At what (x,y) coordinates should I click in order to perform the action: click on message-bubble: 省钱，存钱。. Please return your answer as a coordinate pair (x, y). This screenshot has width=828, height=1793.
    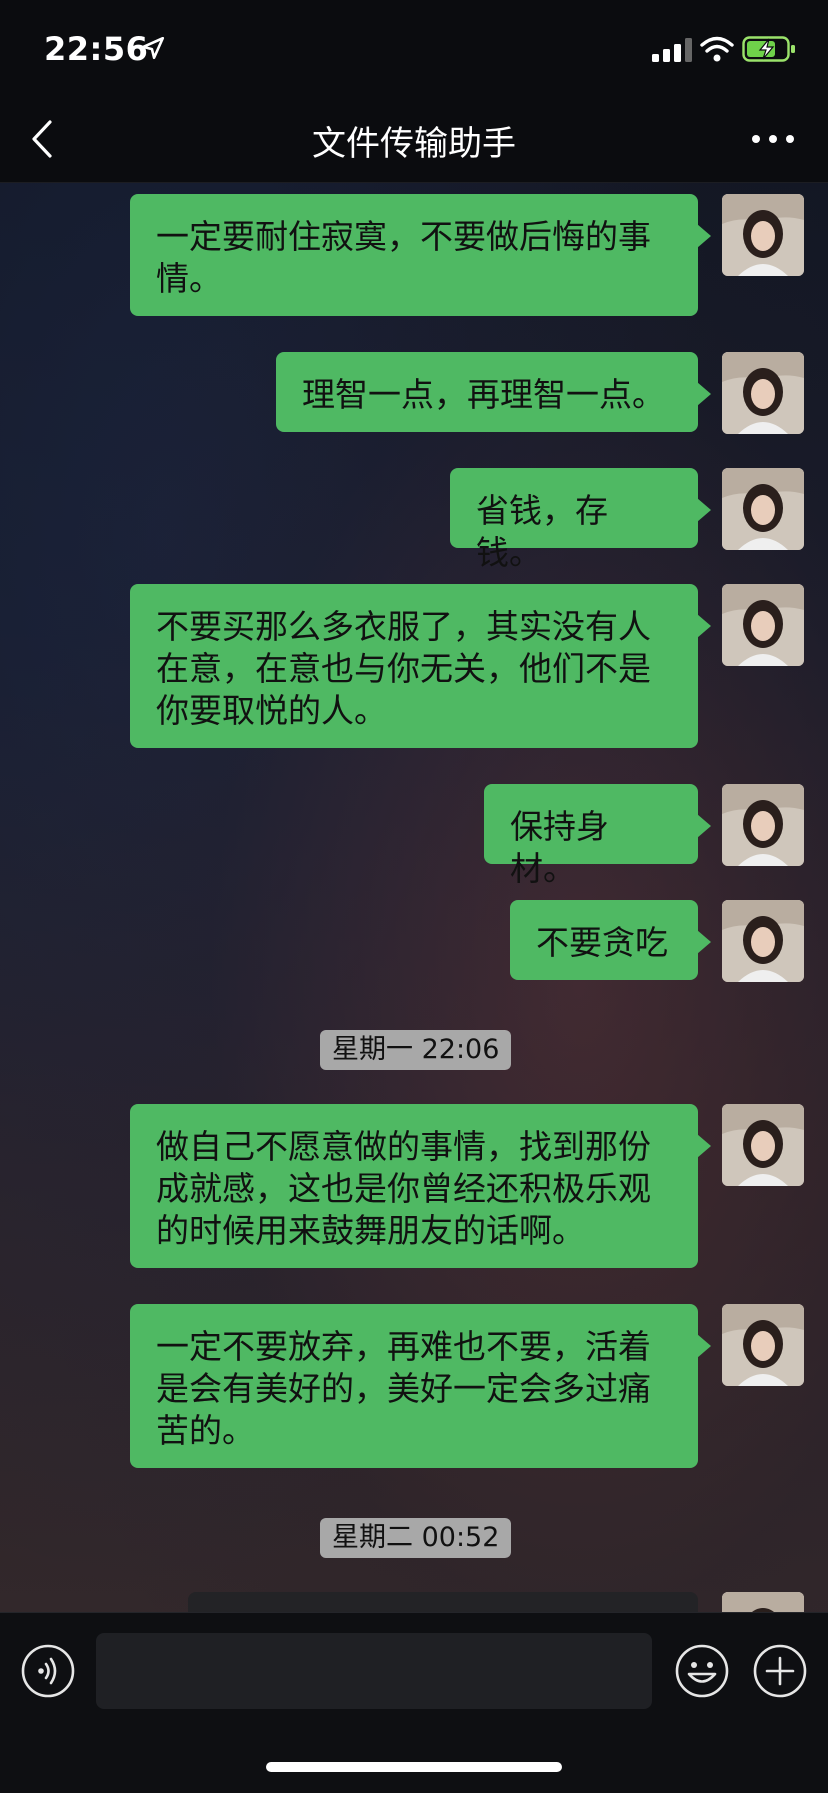
    Looking at the image, I should click on (580, 520).